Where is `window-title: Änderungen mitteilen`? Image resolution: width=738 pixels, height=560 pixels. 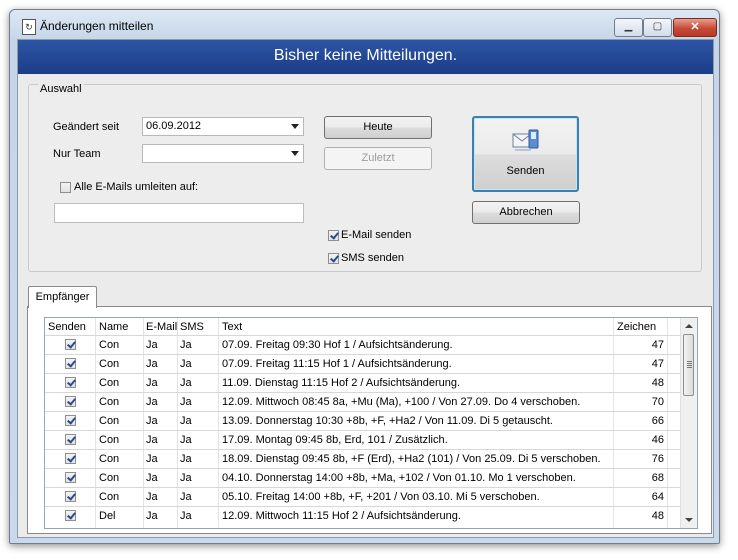 window-title: Änderungen mitteilen is located at coordinates (97, 26).